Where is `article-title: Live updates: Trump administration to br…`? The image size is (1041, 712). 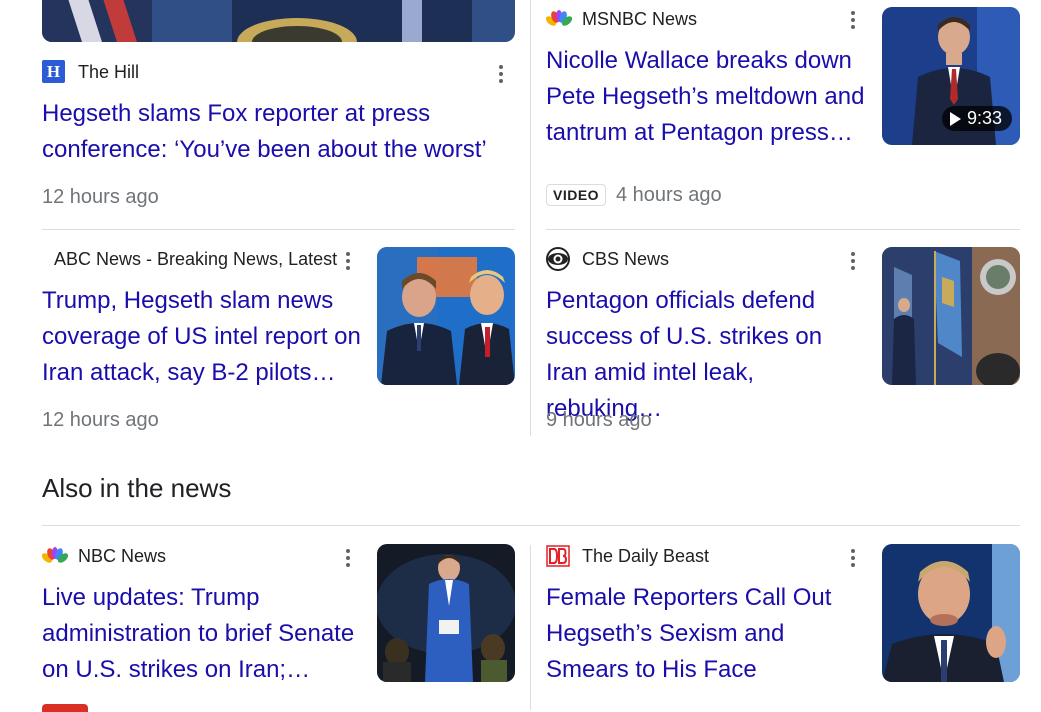 article-title: Live updates: Trump administration to br… is located at coordinates (207, 634).